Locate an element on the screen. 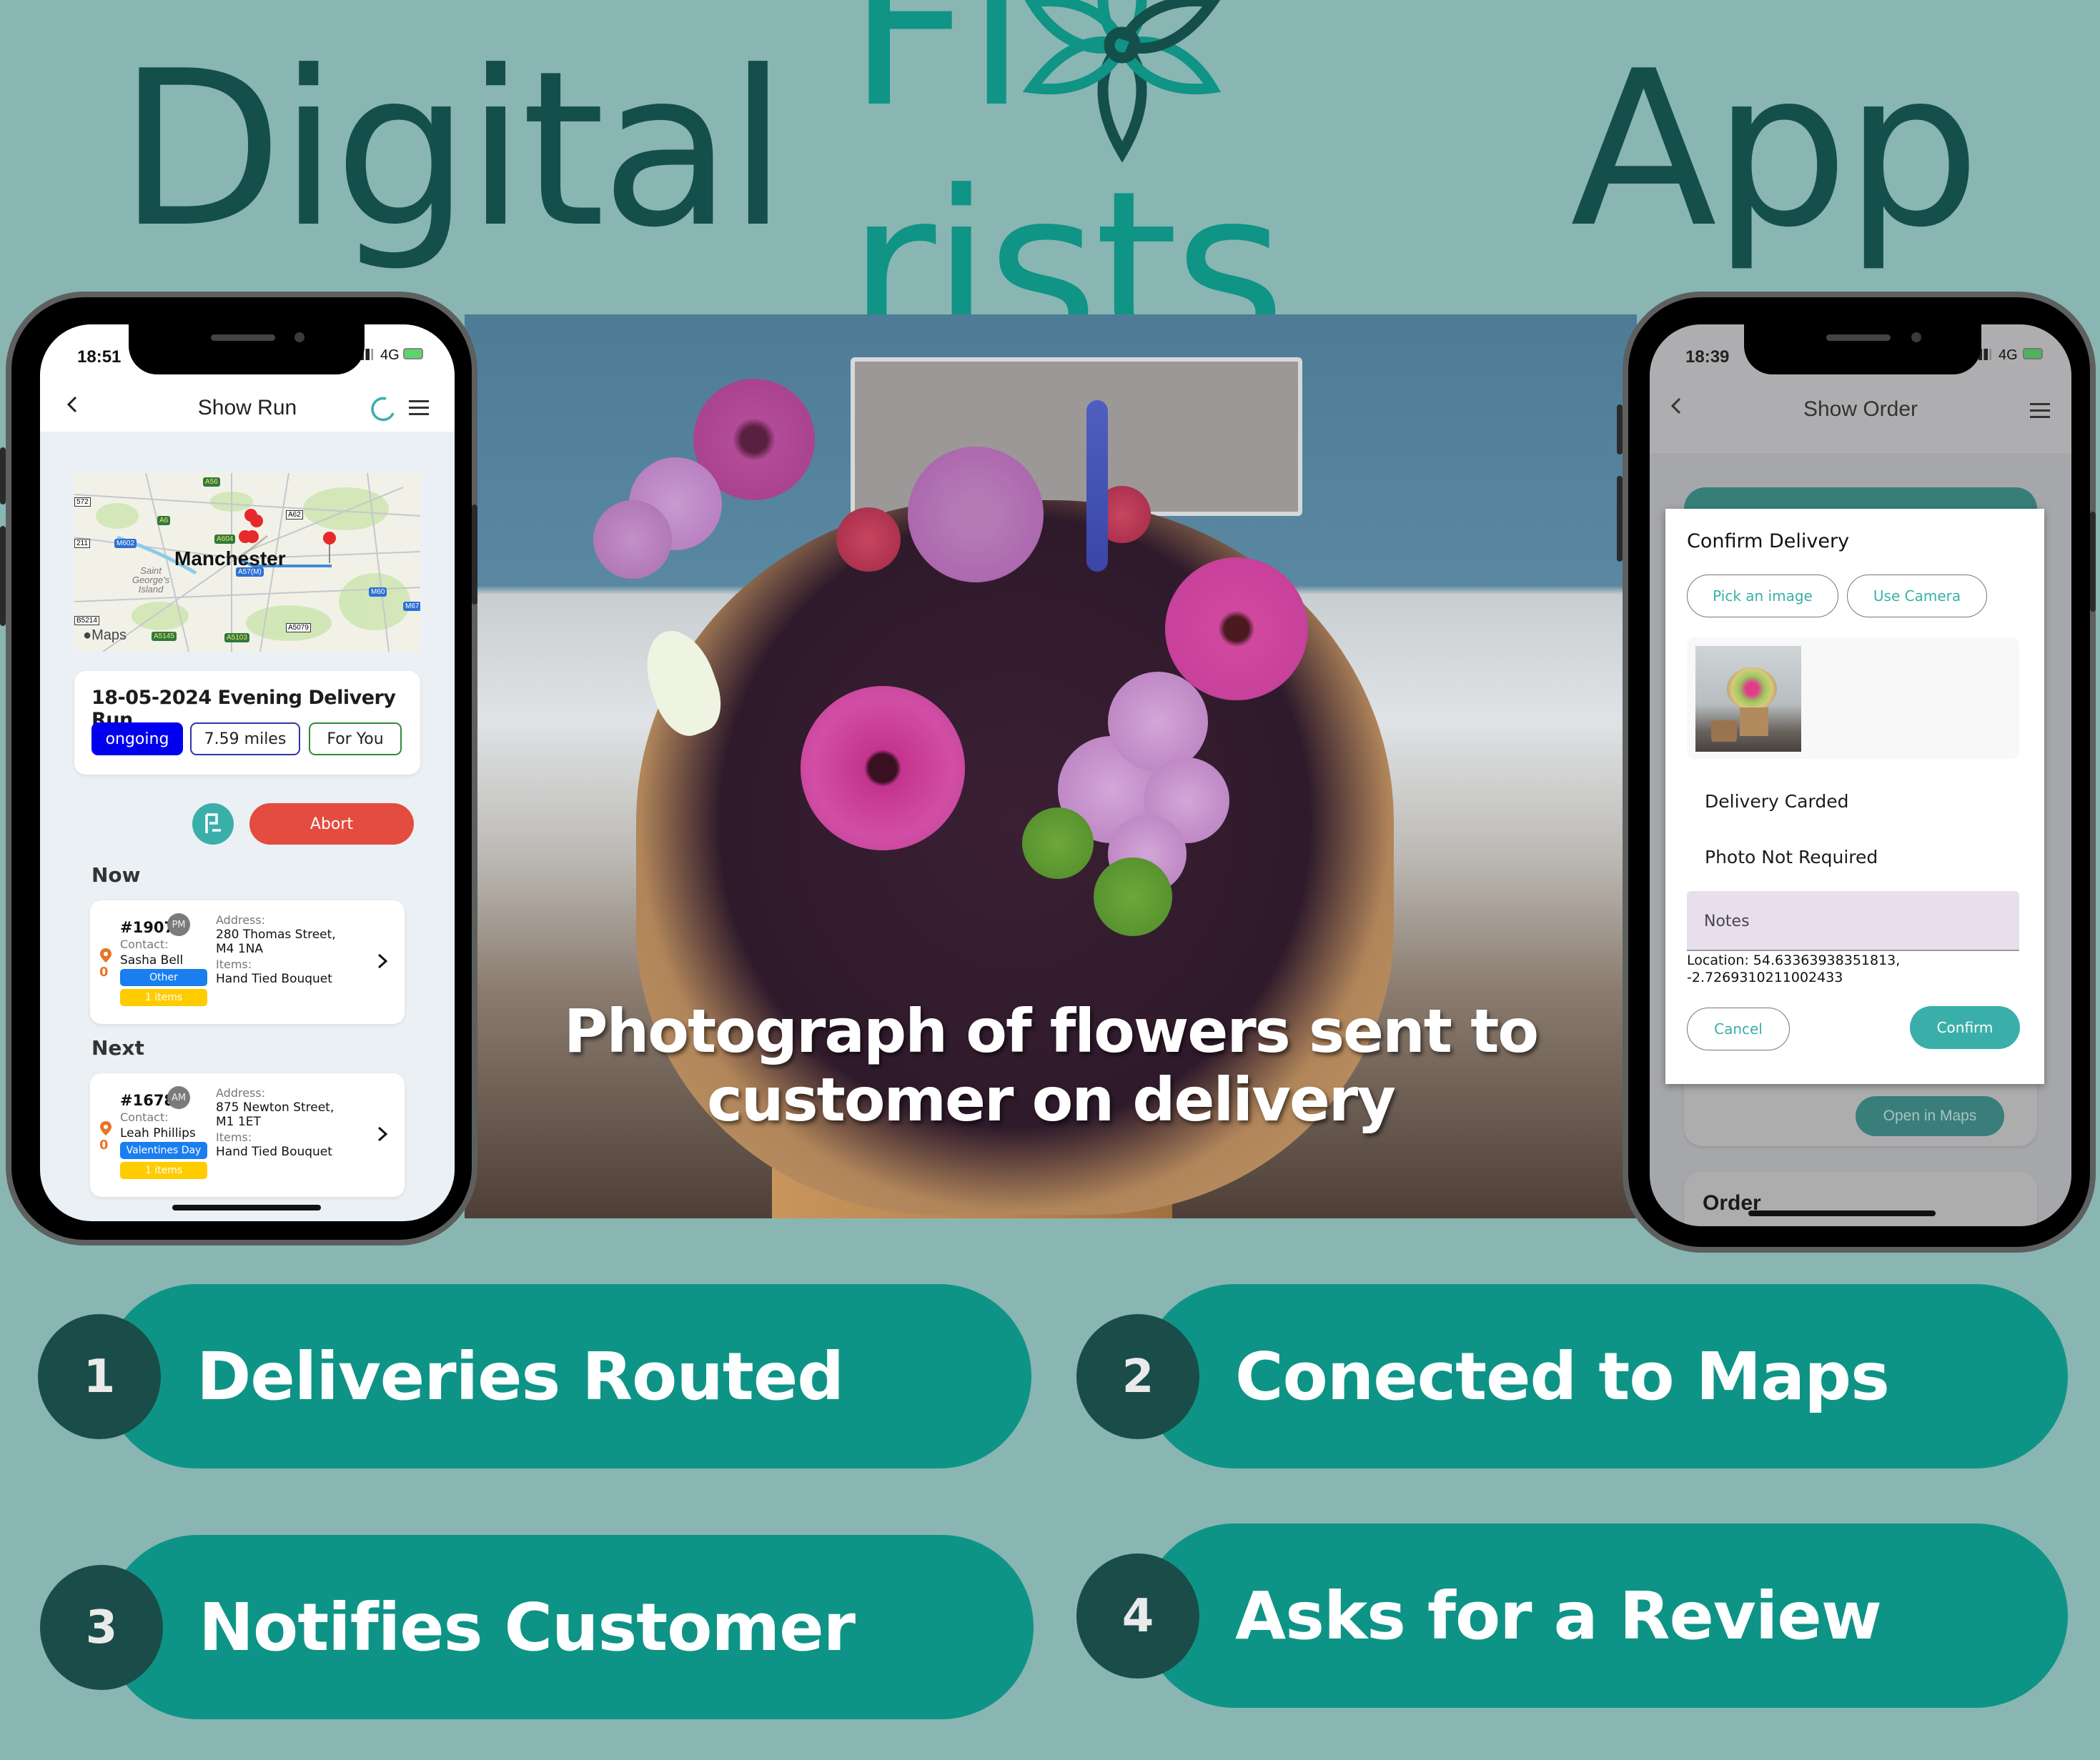 Image resolution: width=2100 pixels, height=1760 pixels. status-time: 18:39 is located at coordinates (1707, 357).